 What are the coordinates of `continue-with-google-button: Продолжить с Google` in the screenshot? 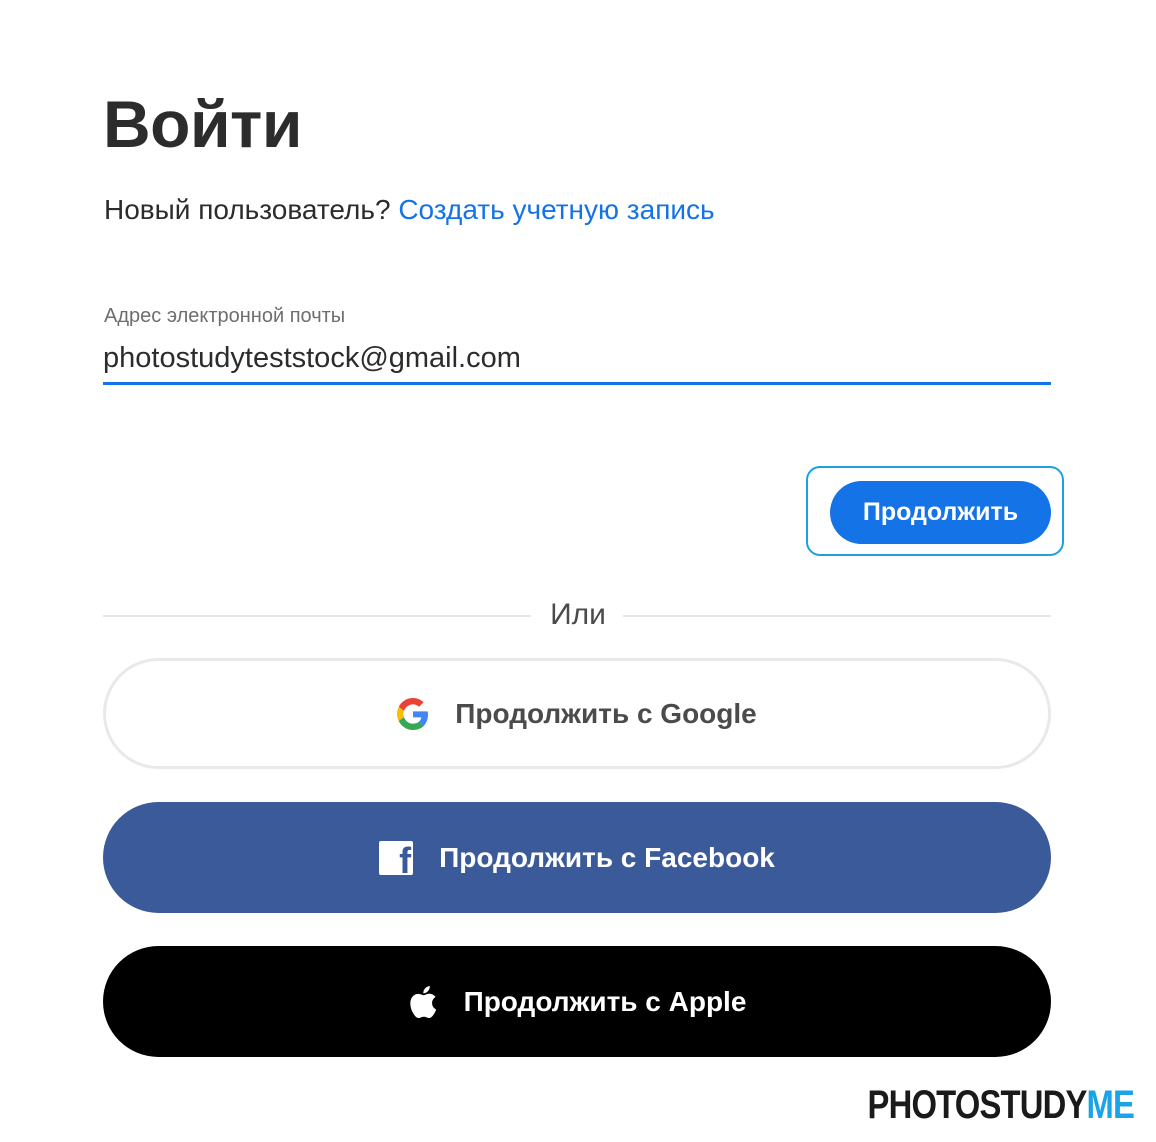 It's located at (577, 713).